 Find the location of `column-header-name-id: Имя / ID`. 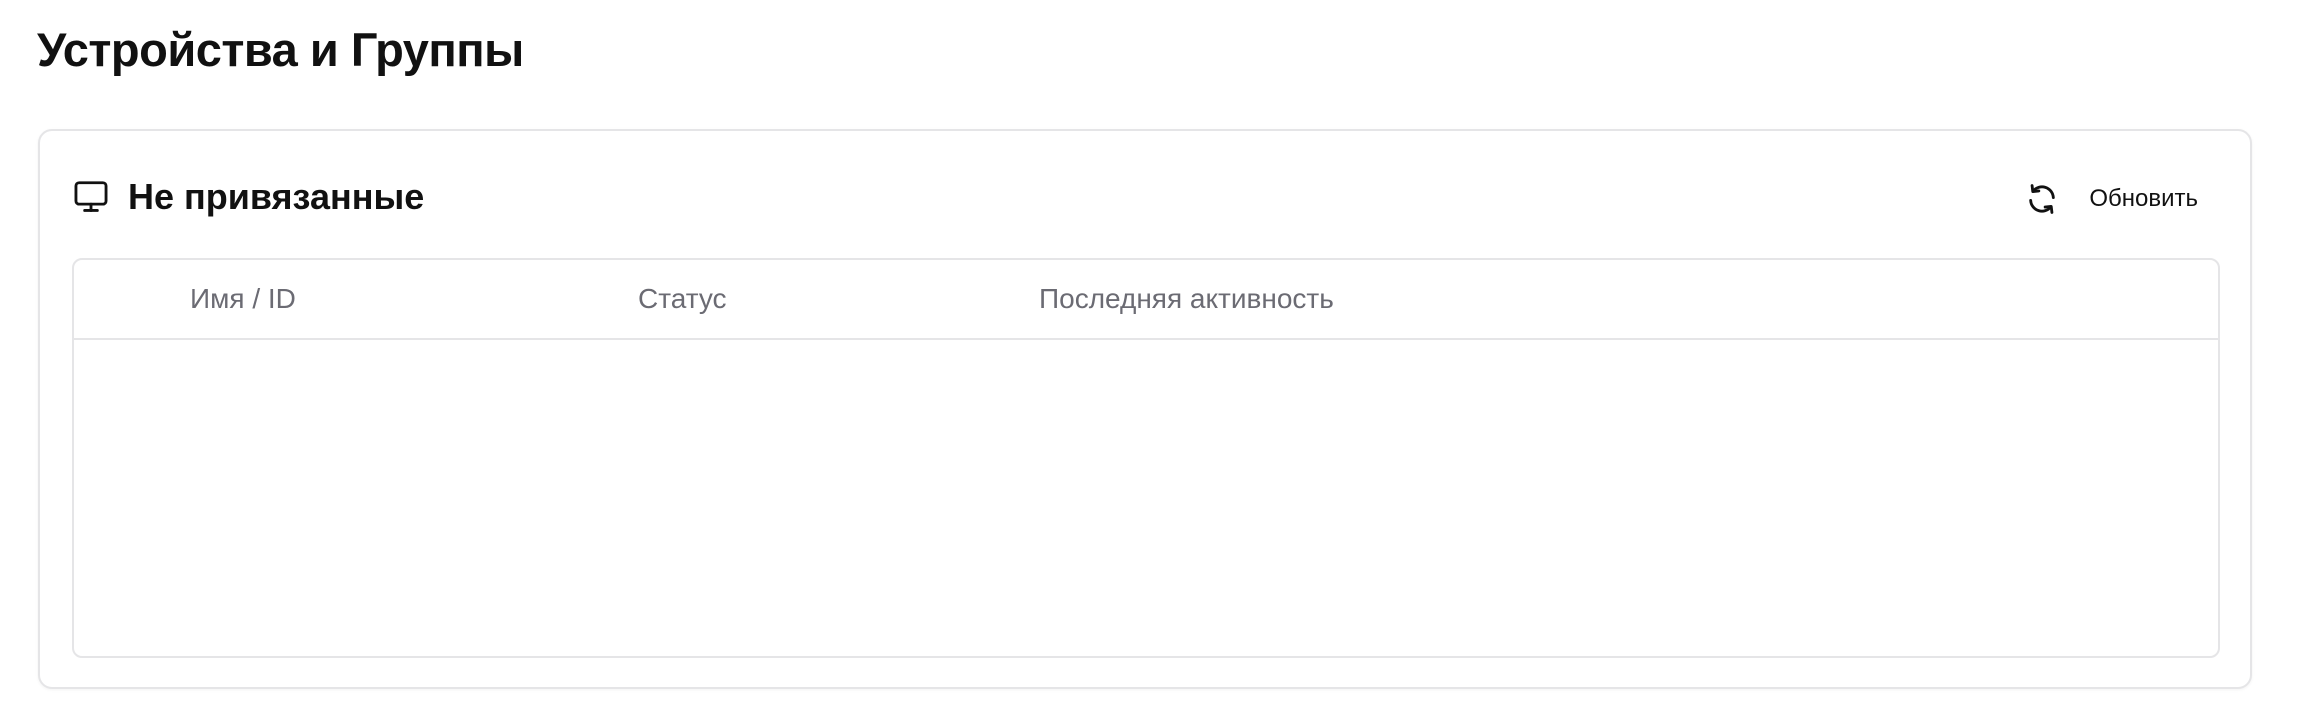

column-header-name-id: Имя / ID is located at coordinates (243, 299).